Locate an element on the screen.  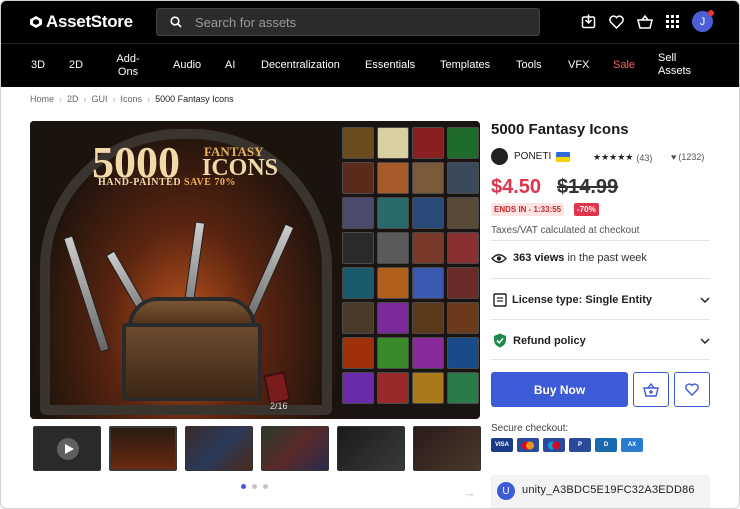
breadcrumb-2d: 2D is located at coordinates (73, 99).